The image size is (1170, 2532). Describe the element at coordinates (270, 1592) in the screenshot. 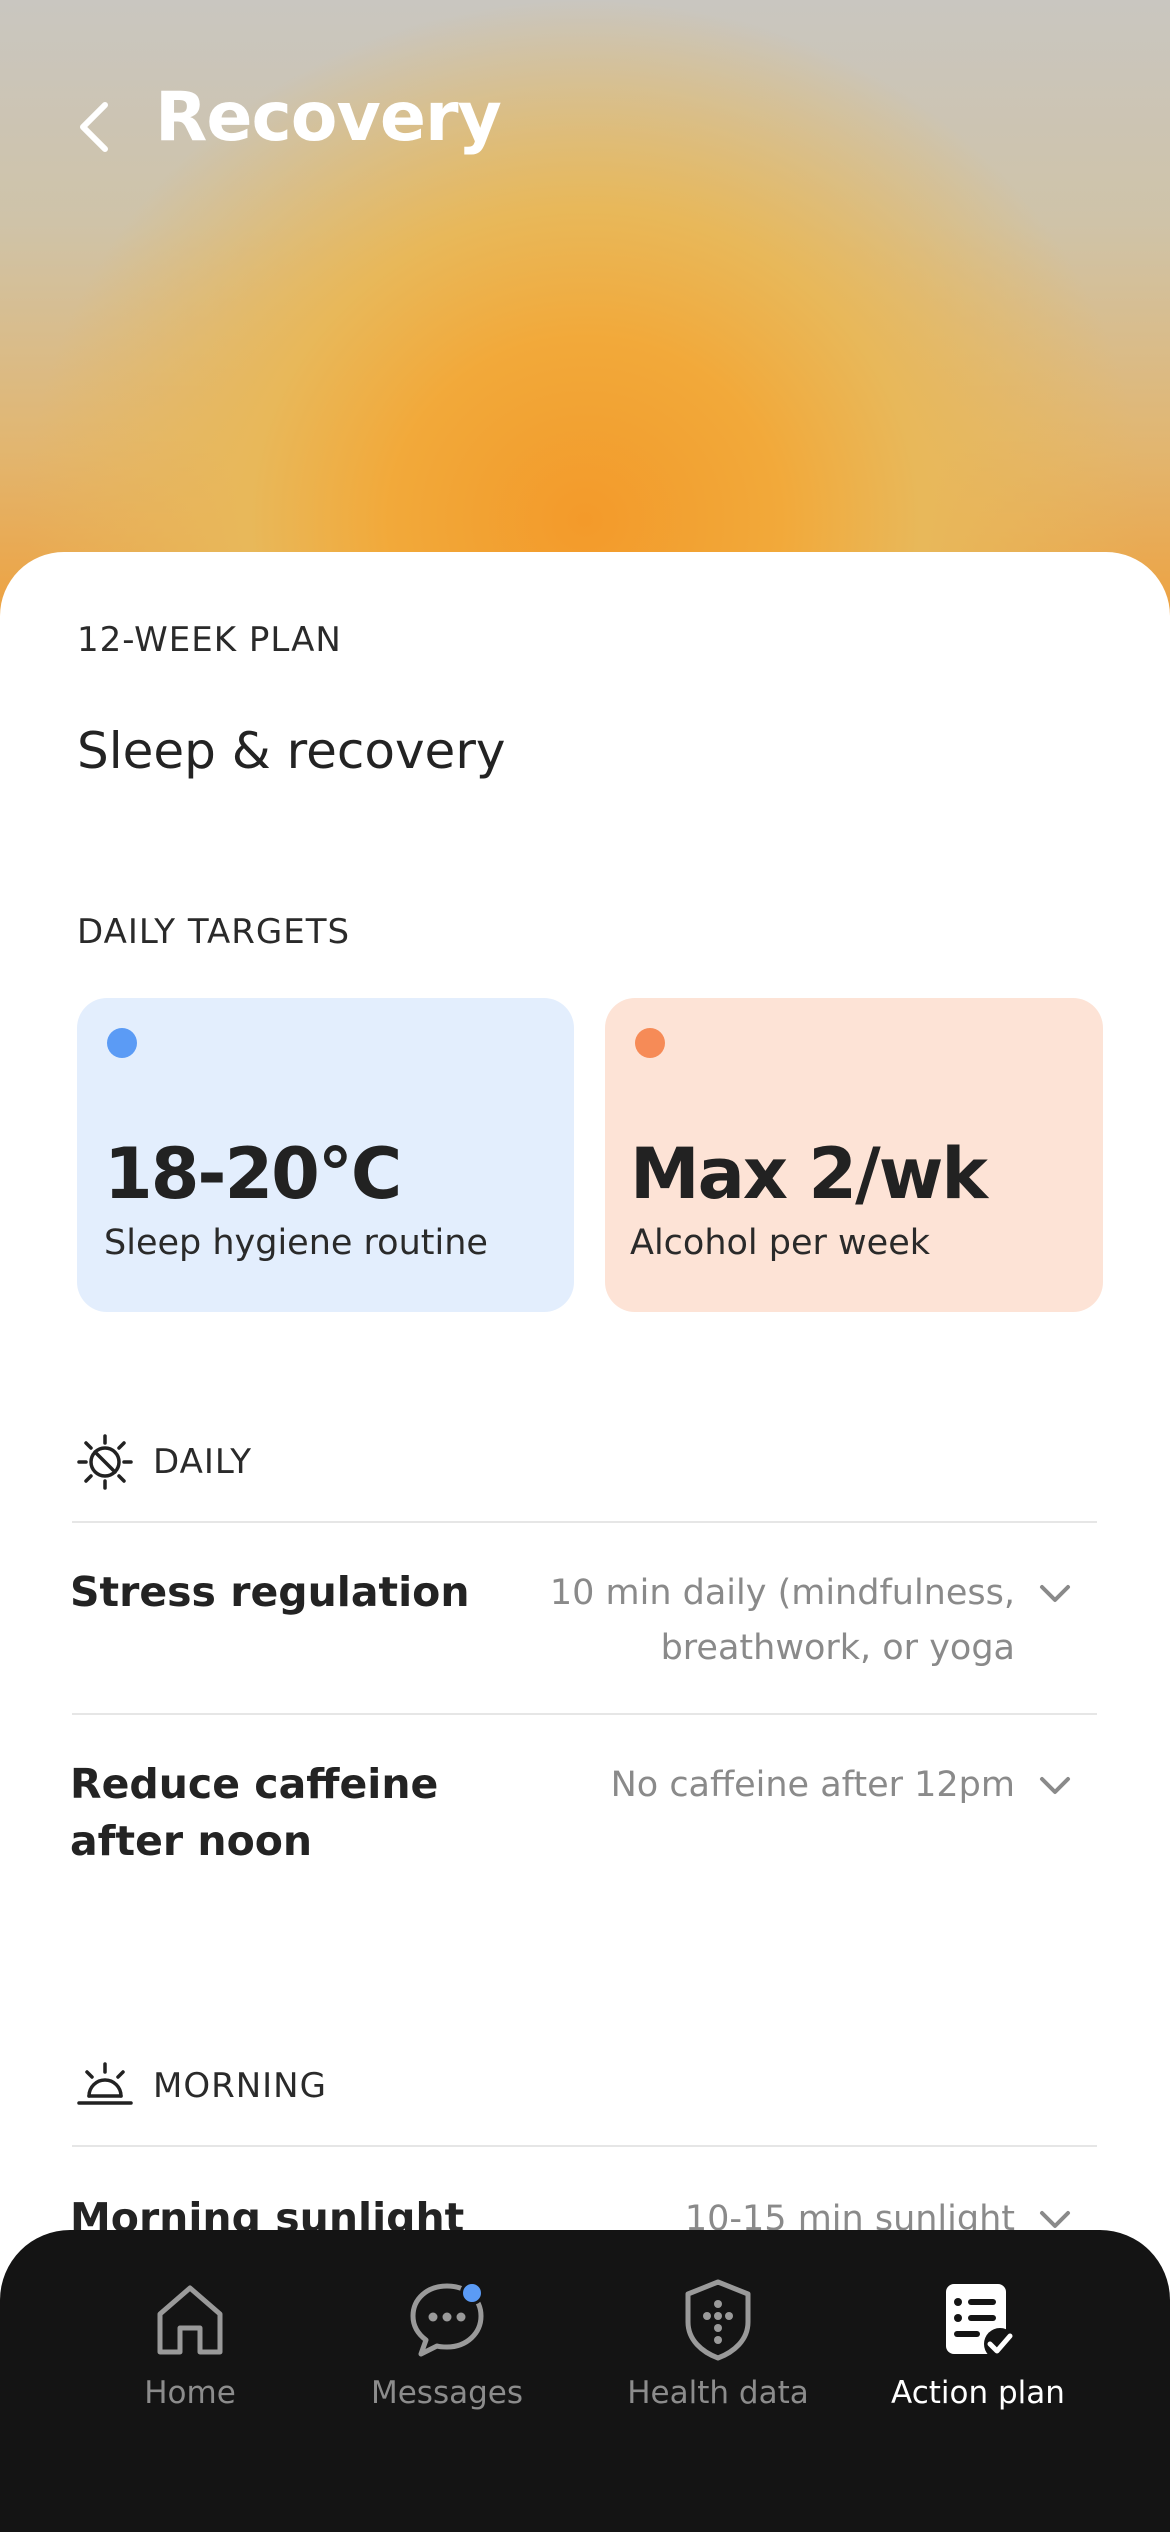

I see `row-title-stress: Stress regulation` at that location.